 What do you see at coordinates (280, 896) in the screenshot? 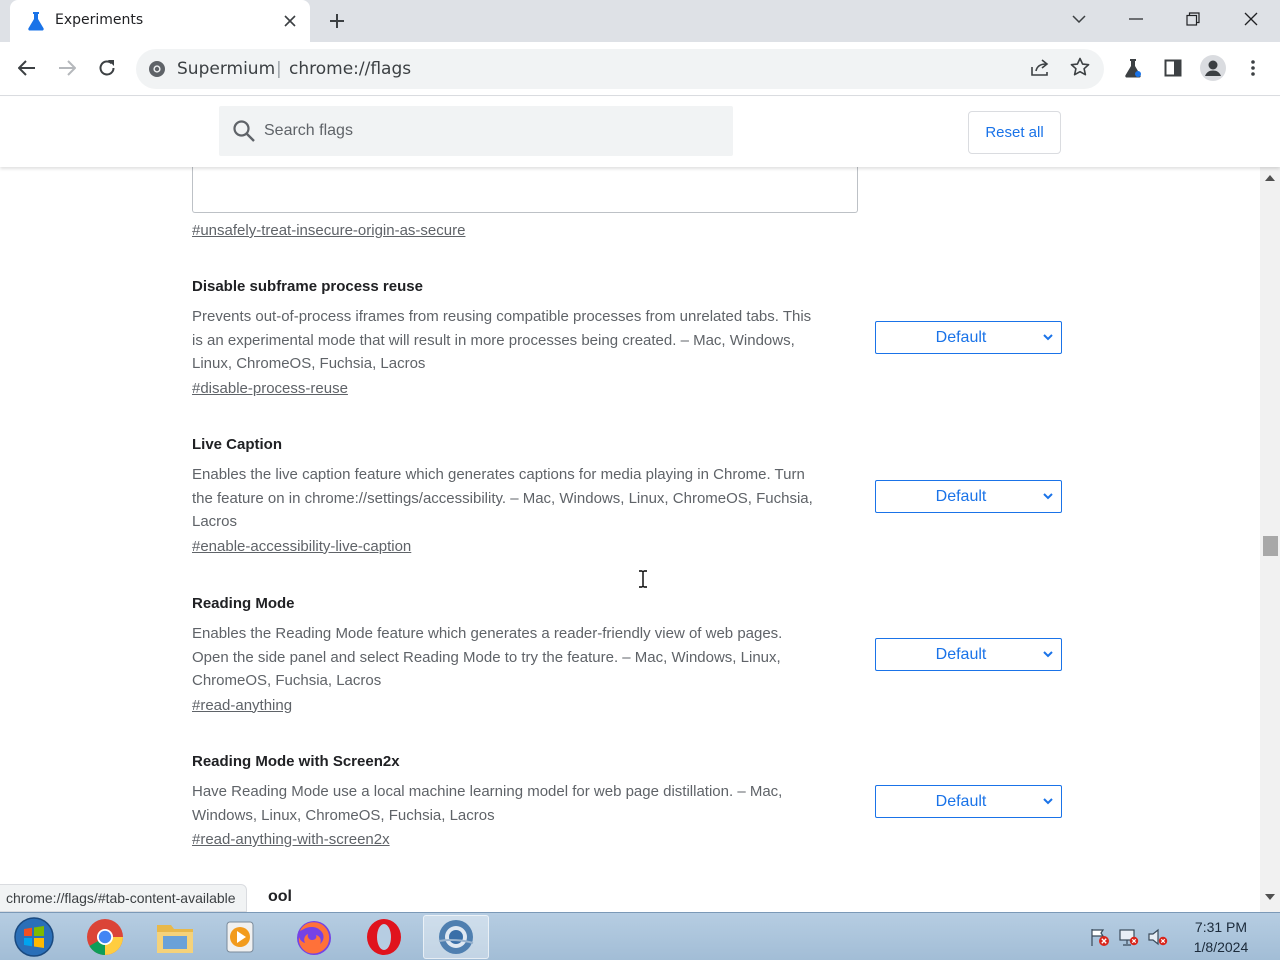
I see `experiment-name-partial: ool` at bounding box center [280, 896].